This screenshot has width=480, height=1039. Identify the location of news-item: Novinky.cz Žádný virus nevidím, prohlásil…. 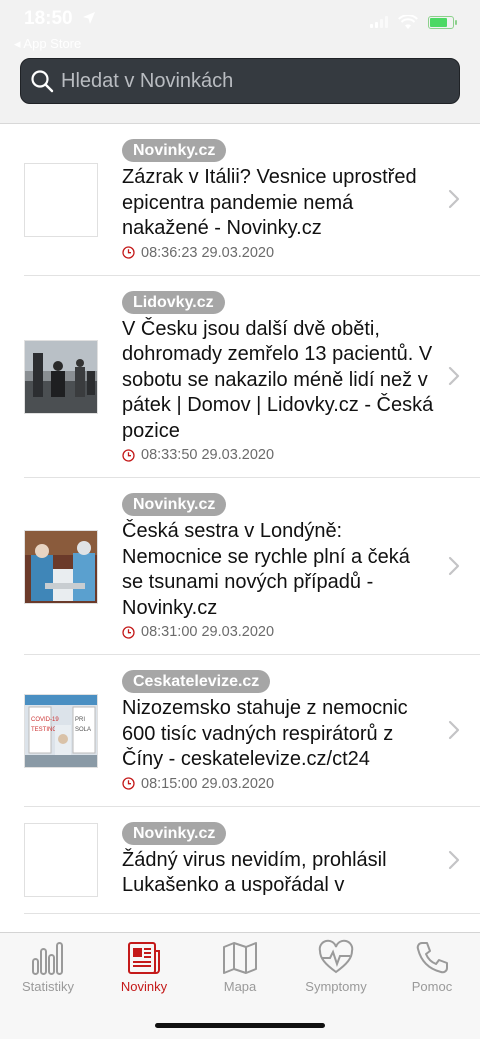
(252, 860).